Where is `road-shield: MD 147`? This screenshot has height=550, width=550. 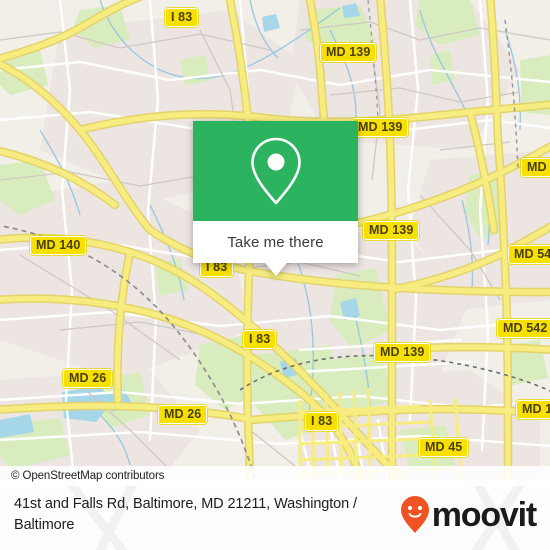 road-shield: MD 147 is located at coordinates (533, 409).